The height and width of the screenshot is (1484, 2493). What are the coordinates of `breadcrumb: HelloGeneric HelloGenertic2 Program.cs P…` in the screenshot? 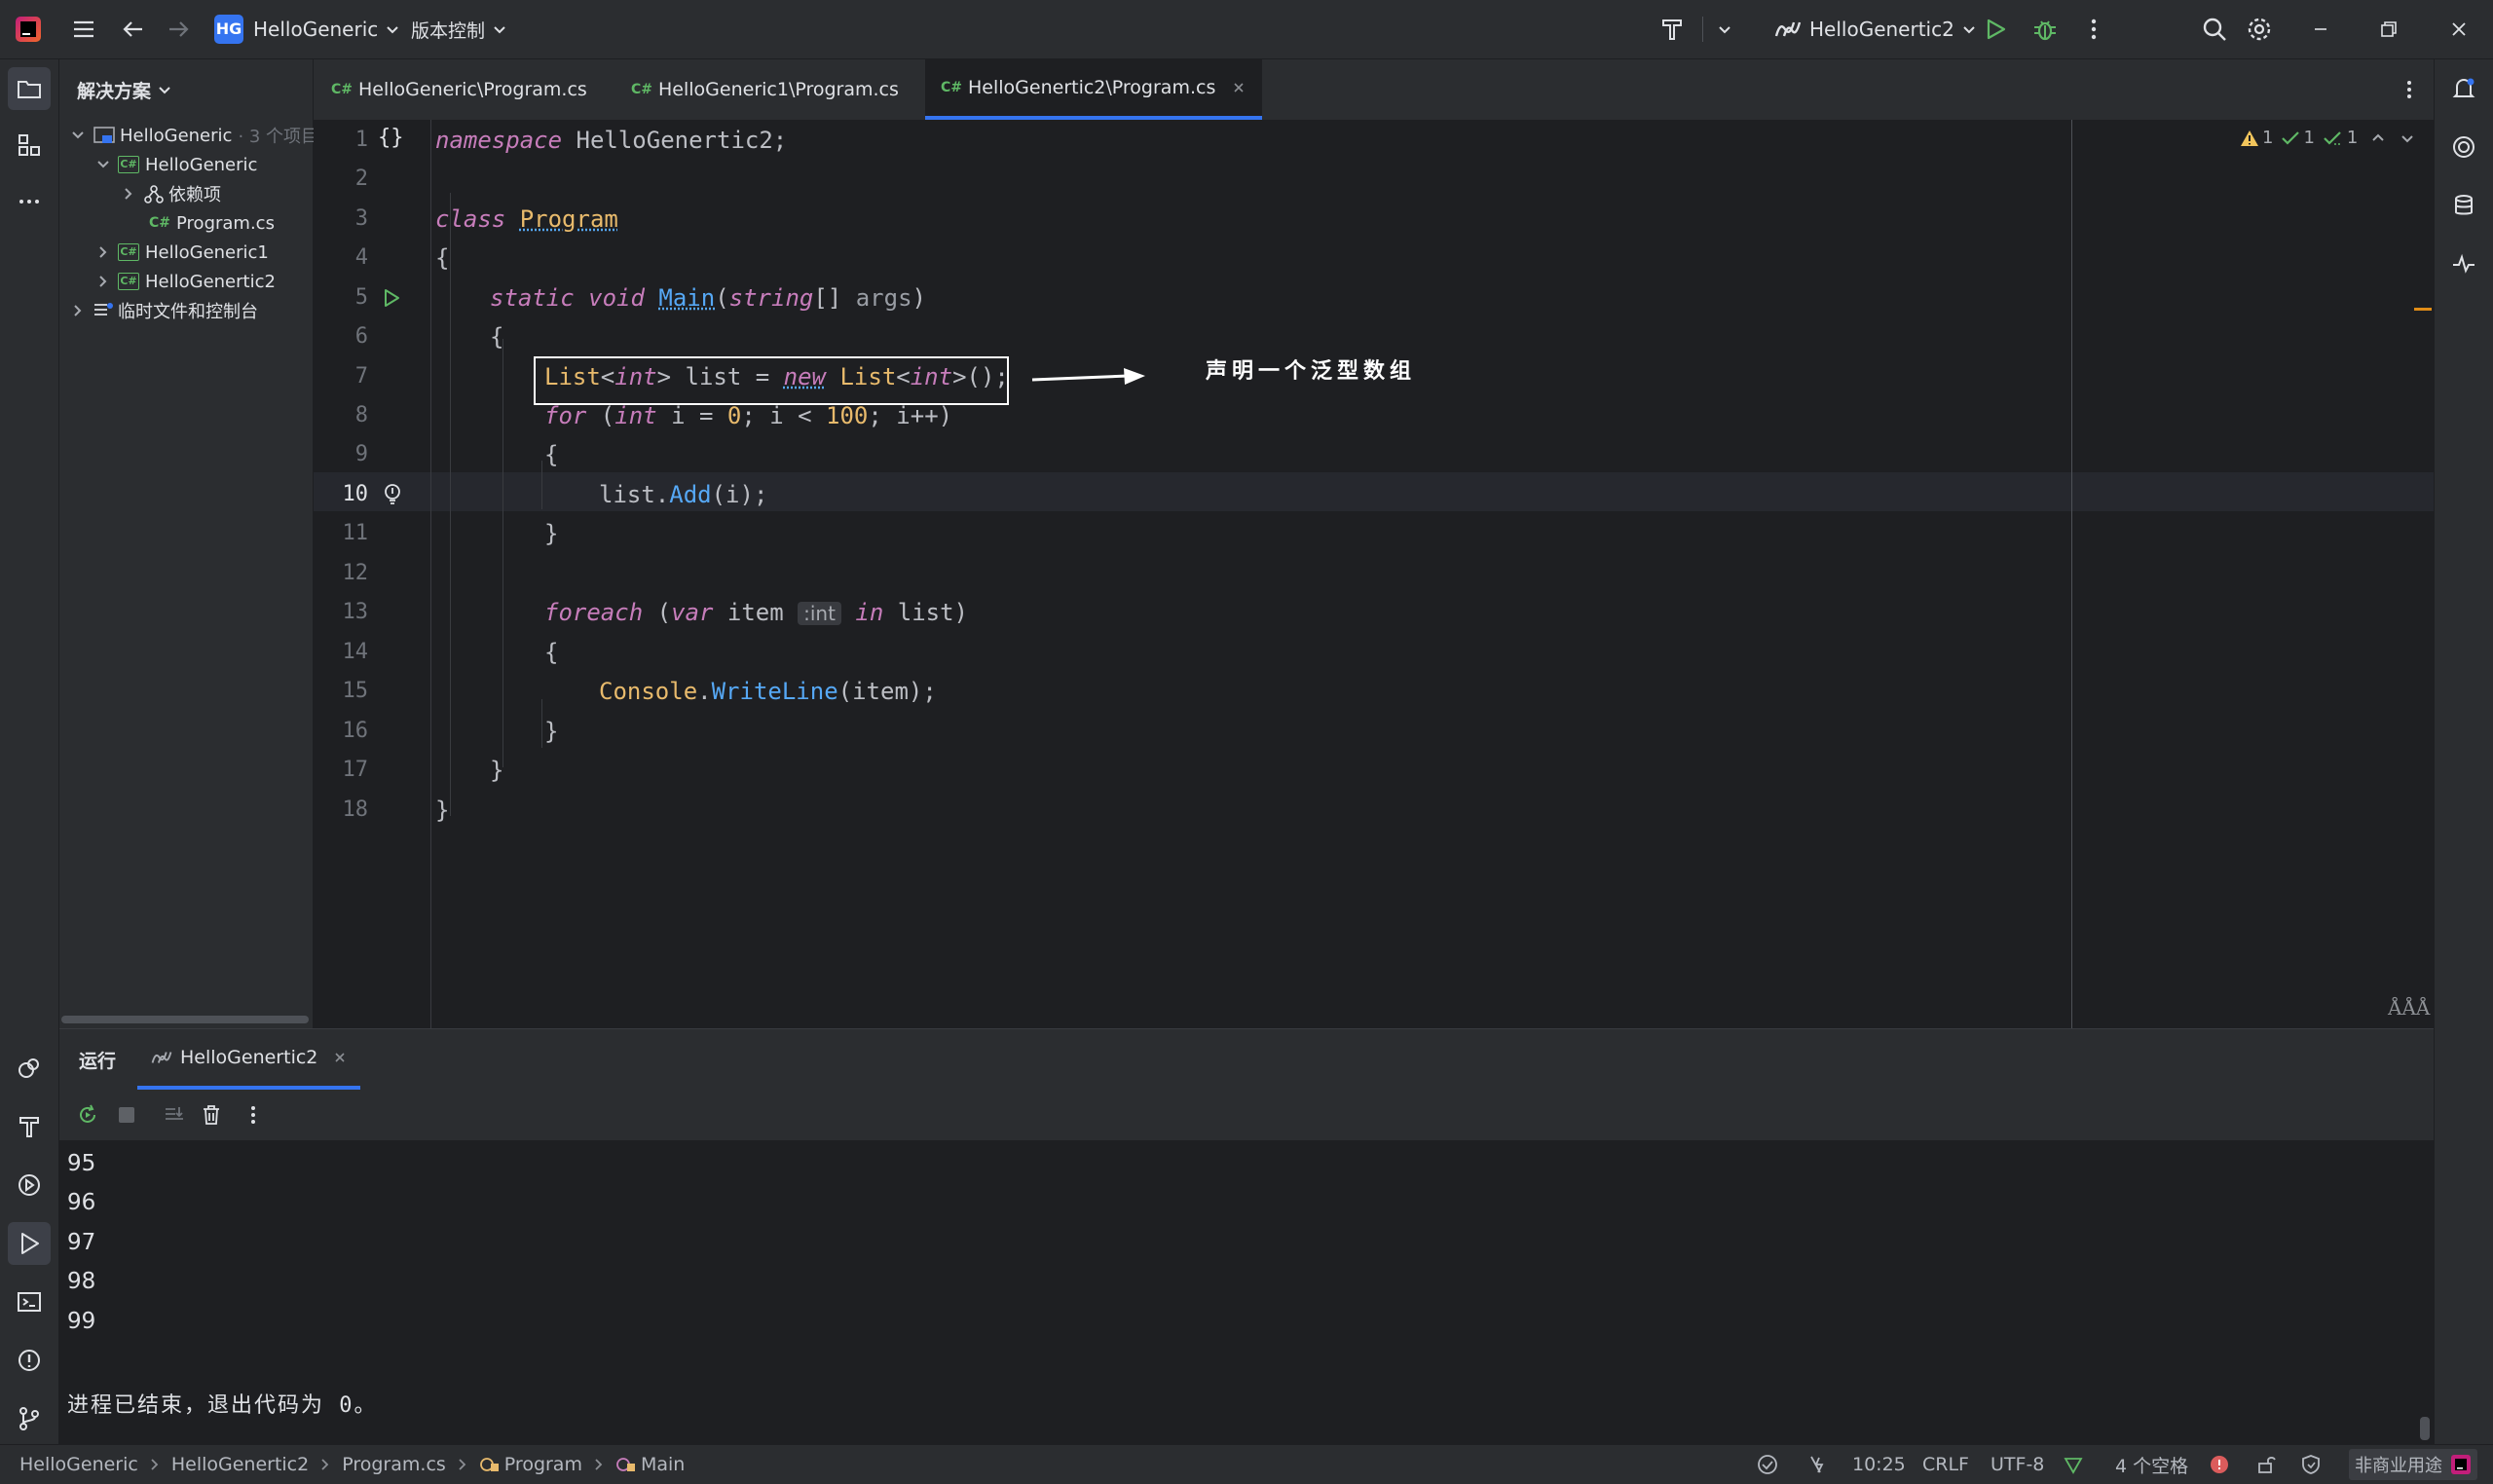 It's located at (352, 1464).